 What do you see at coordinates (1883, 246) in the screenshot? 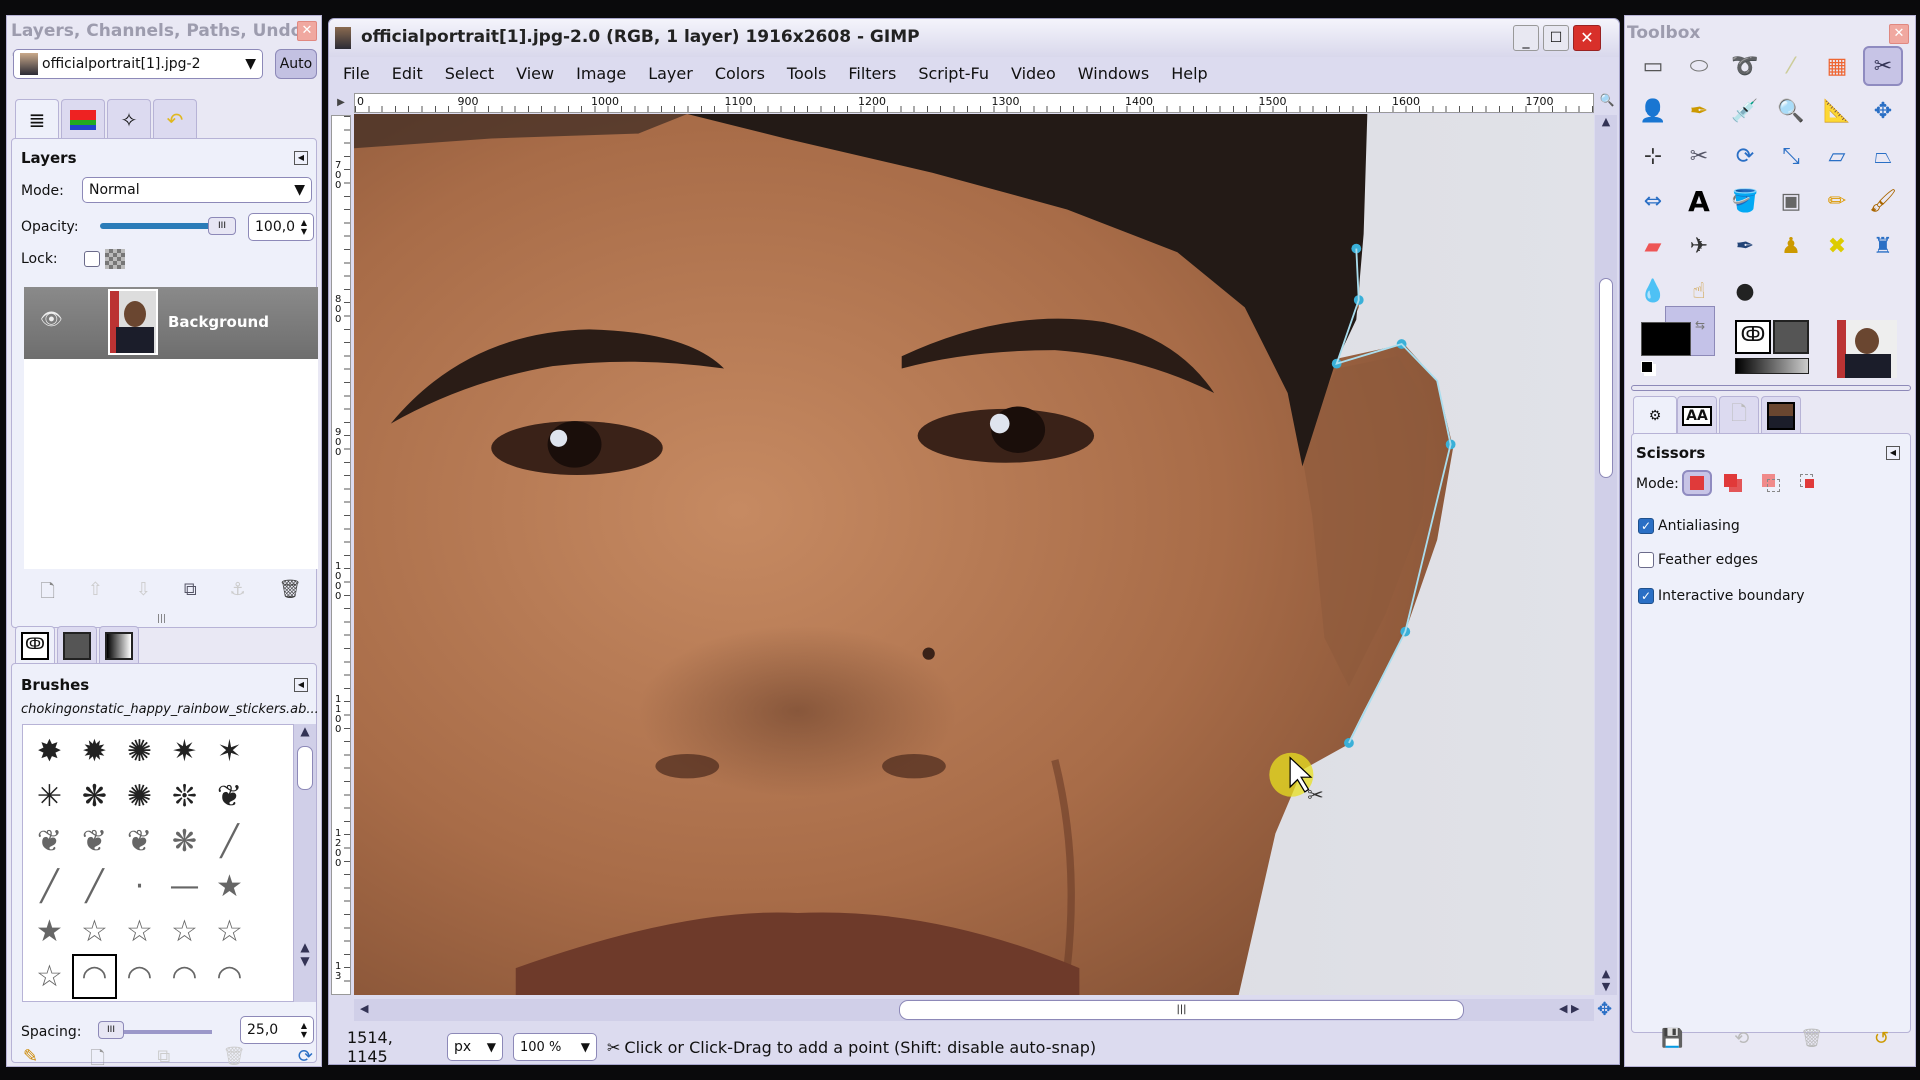
I see `tool-perspective-clone: ♜` at bounding box center [1883, 246].